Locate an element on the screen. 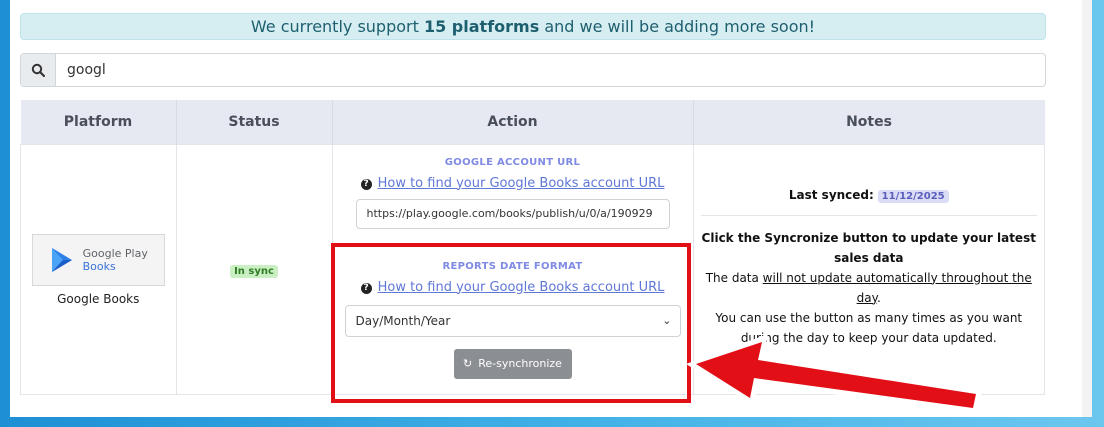  resync-button: ↻ Re-synchronize is located at coordinates (512, 363).